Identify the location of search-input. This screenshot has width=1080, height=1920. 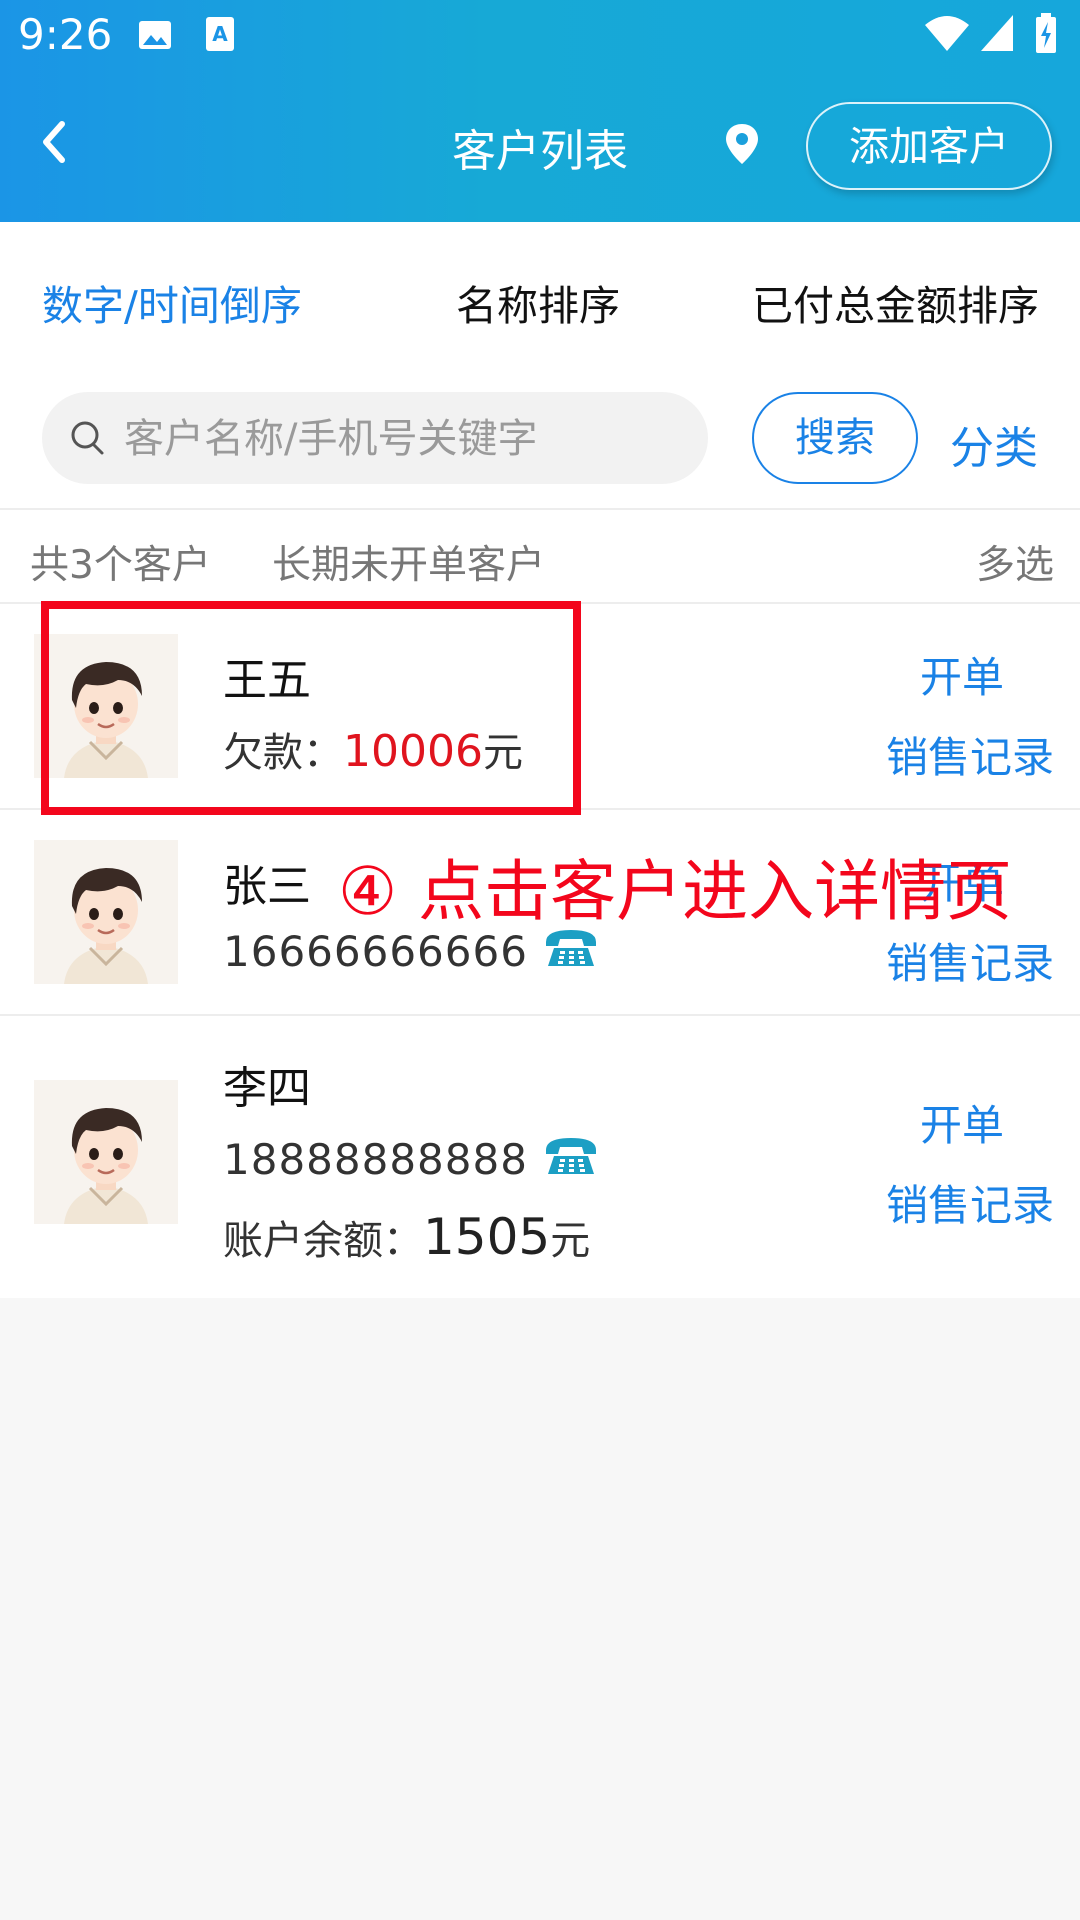
(404, 439).